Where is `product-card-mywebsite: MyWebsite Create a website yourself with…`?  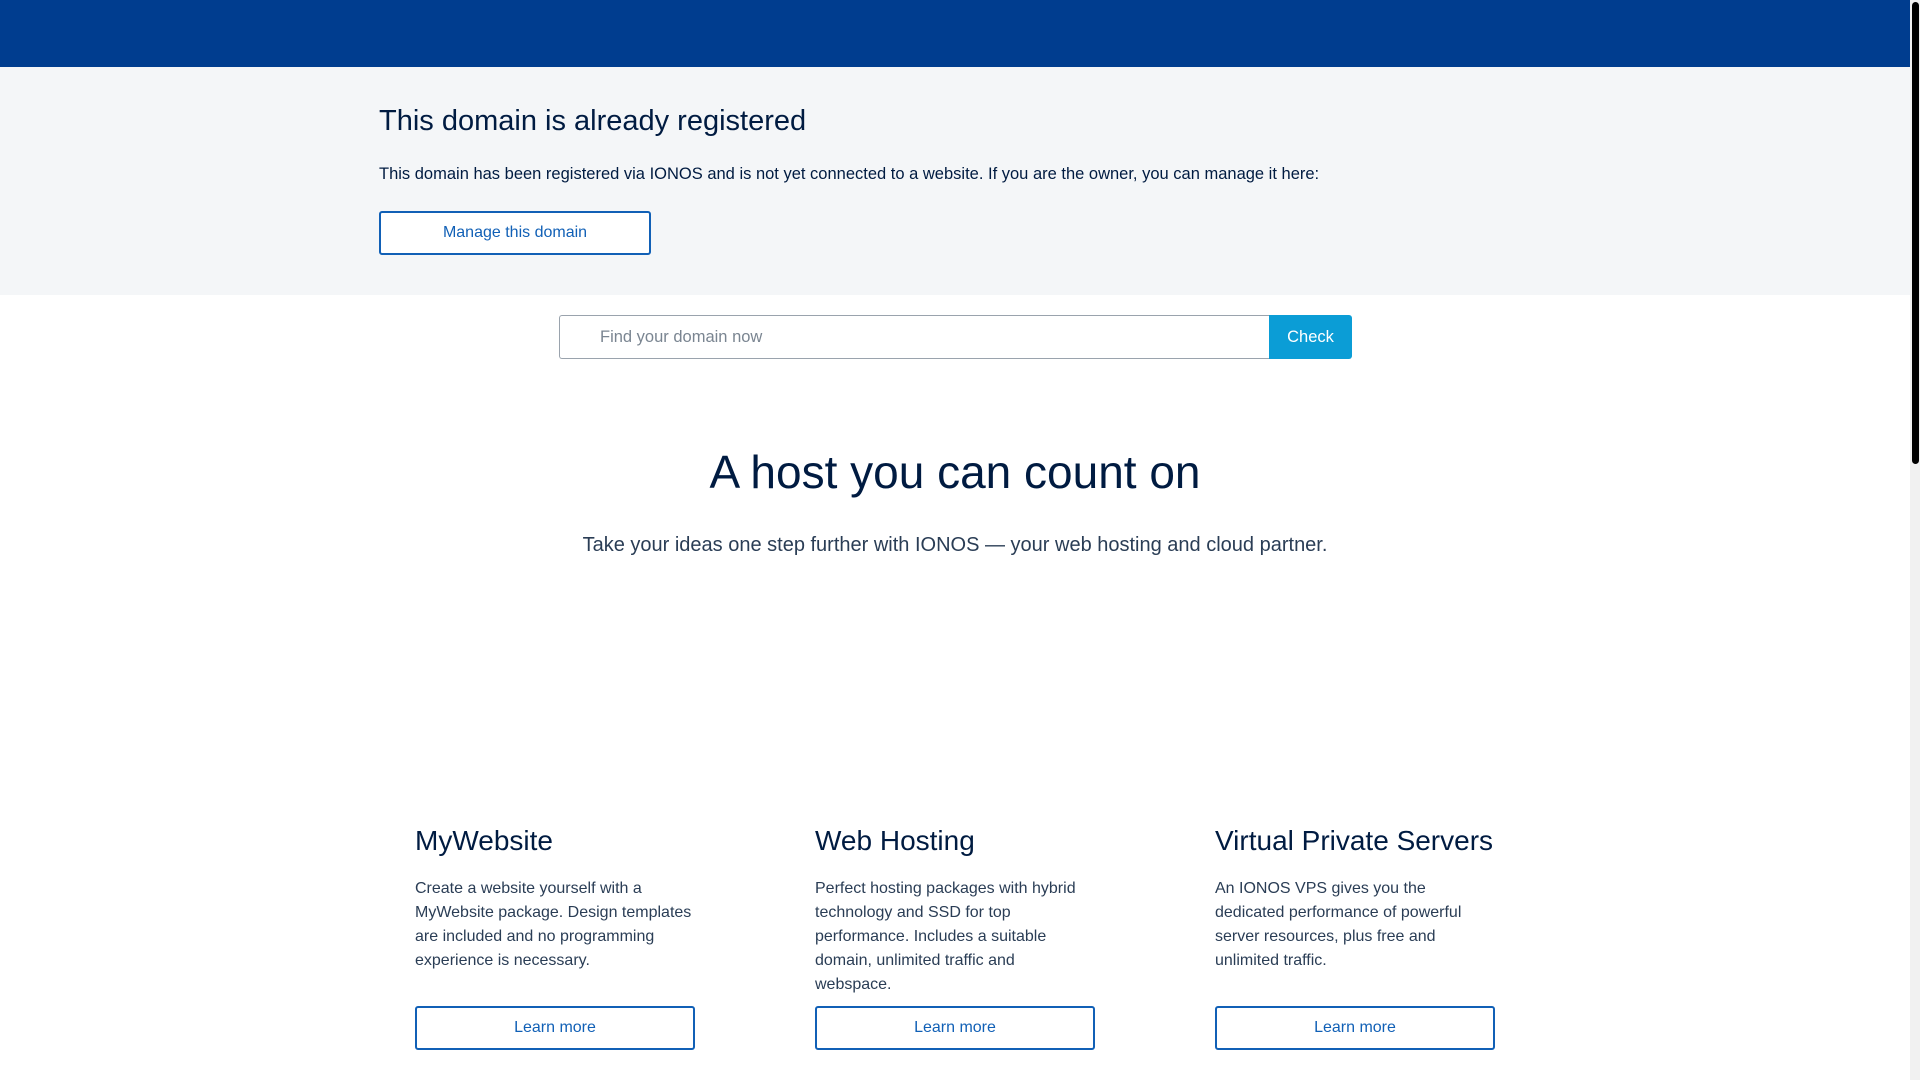
product-card-mywebsite: MyWebsite Create a website yourself with… is located at coordinates (555, 937).